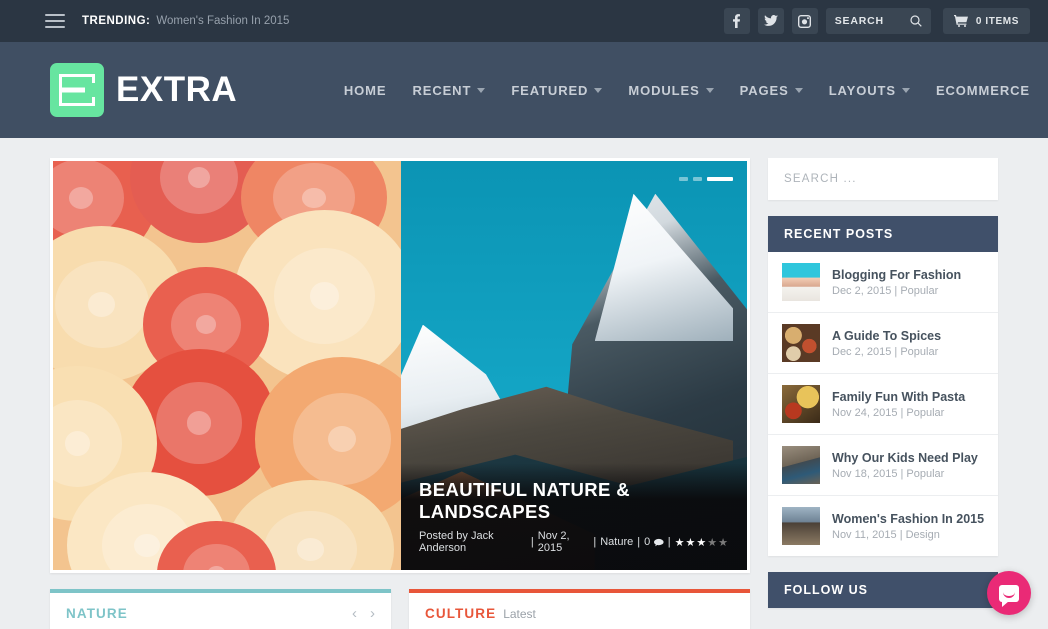 The height and width of the screenshot is (629, 1048). What do you see at coordinates (177, 89) in the screenshot?
I see `logo-text: EXTRA` at bounding box center [177, 89].